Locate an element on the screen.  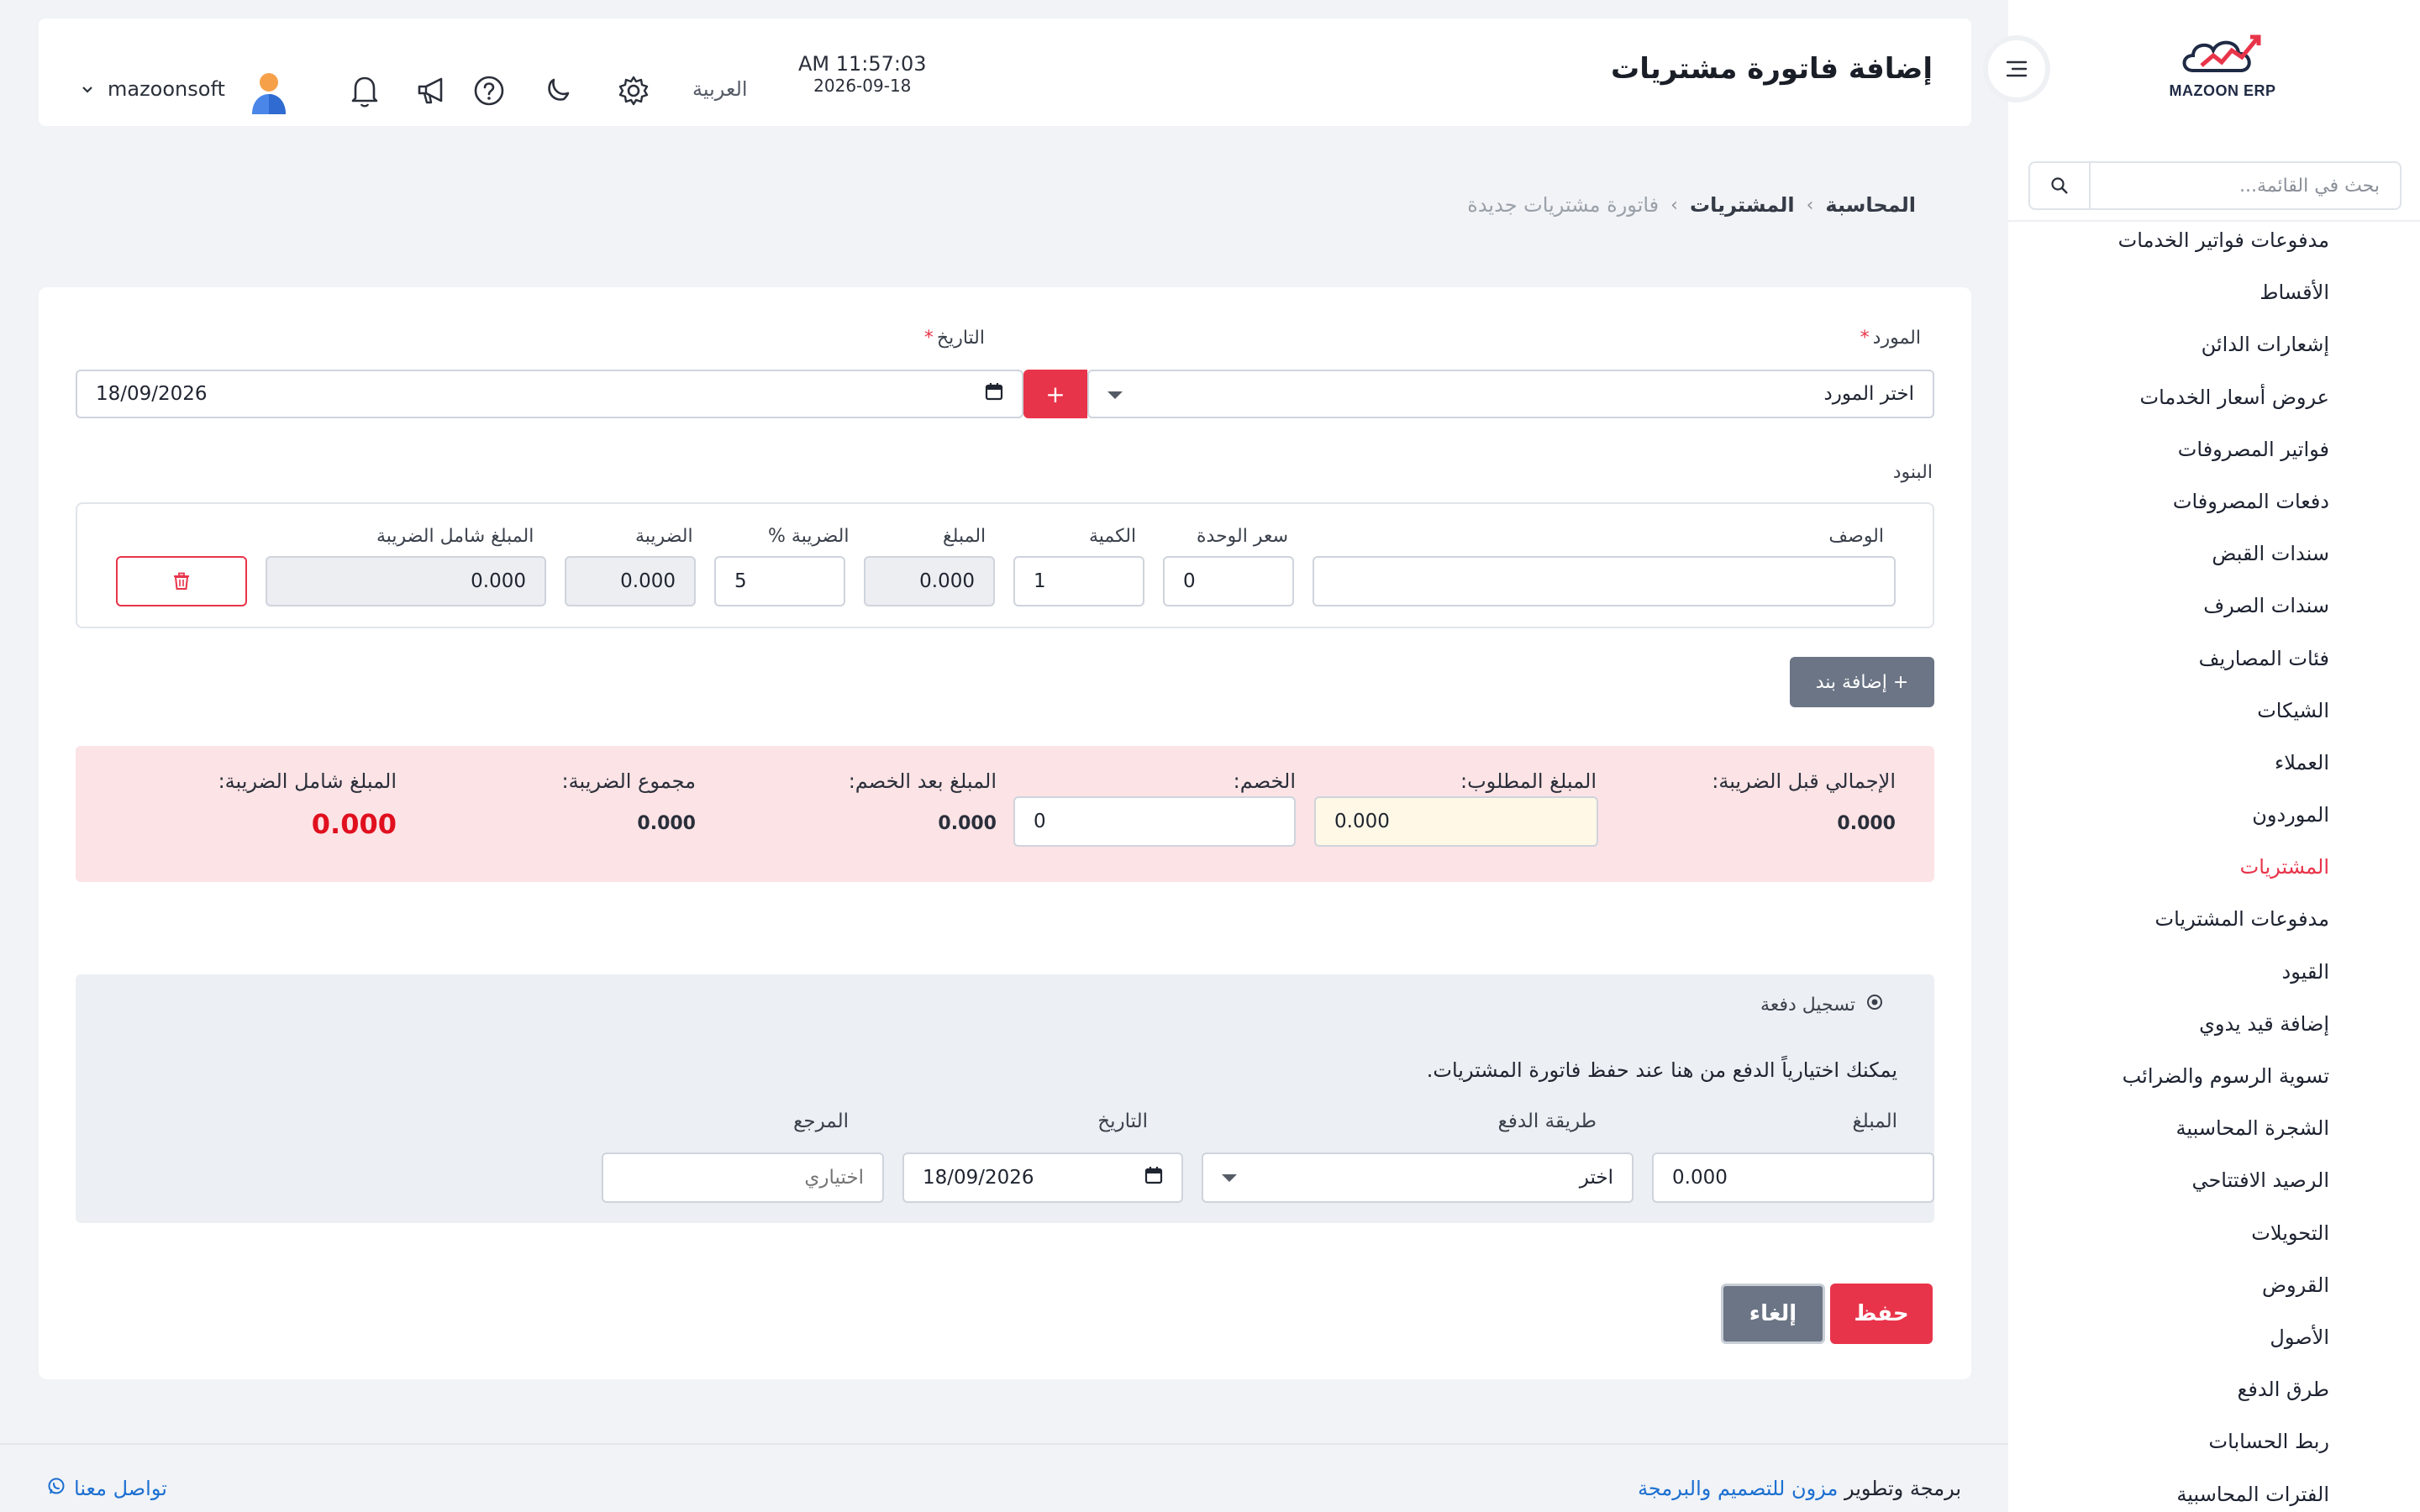
breadcrumb-current: فاتورة مشتريات جديدة is located at coordinates (1563, 205).